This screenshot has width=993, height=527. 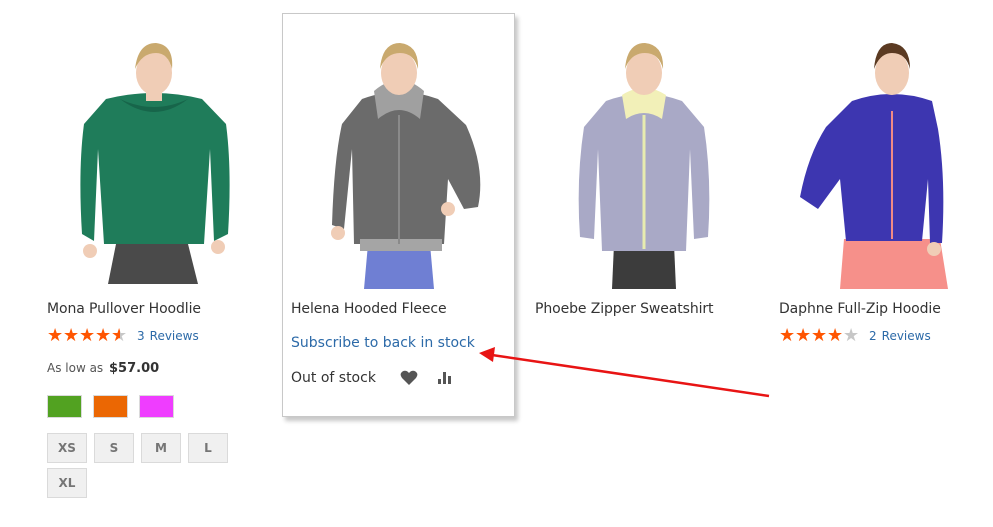 I want to click on rating-summary: ★ ★ ★ ★ ★ 3 Reviews, so click(x=159, y=335).